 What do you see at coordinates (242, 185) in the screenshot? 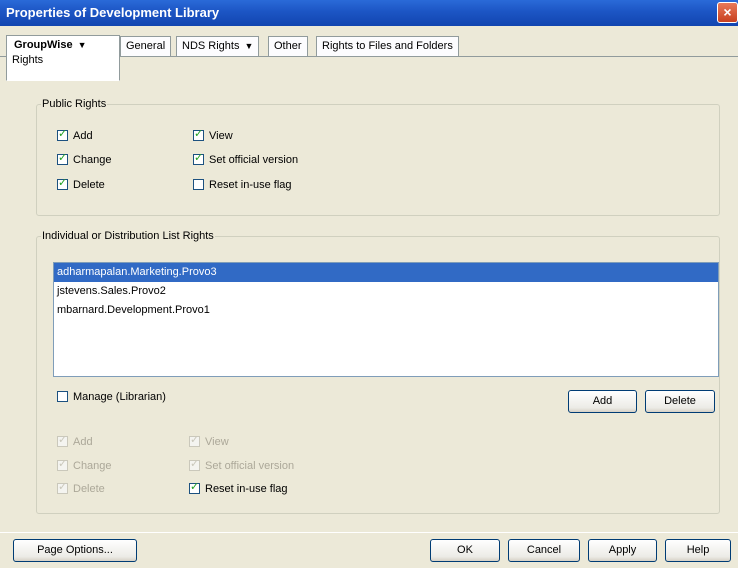
I see `public-reset-inuse-checkbox: Reset in-use flag` at bounding box center [242, 185].